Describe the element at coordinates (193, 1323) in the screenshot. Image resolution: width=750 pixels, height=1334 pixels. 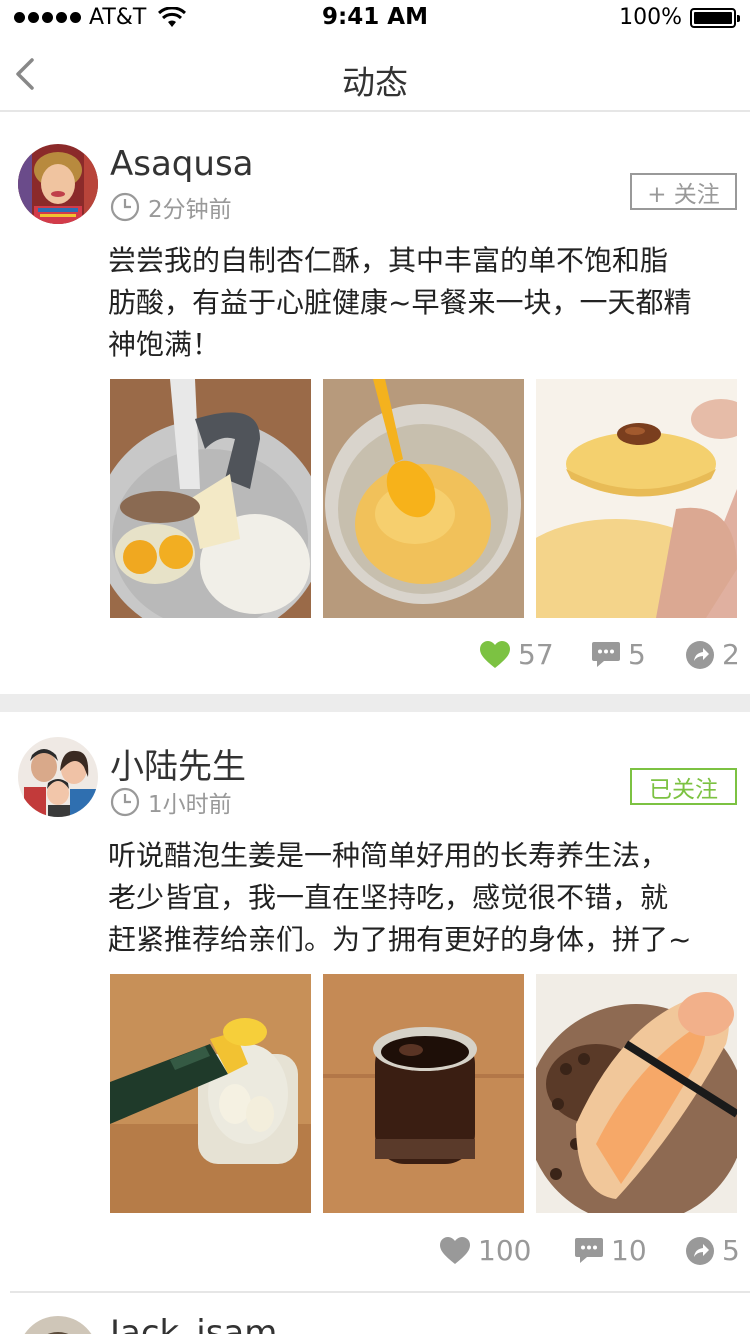
I see `username: Jack_isam` at that location.